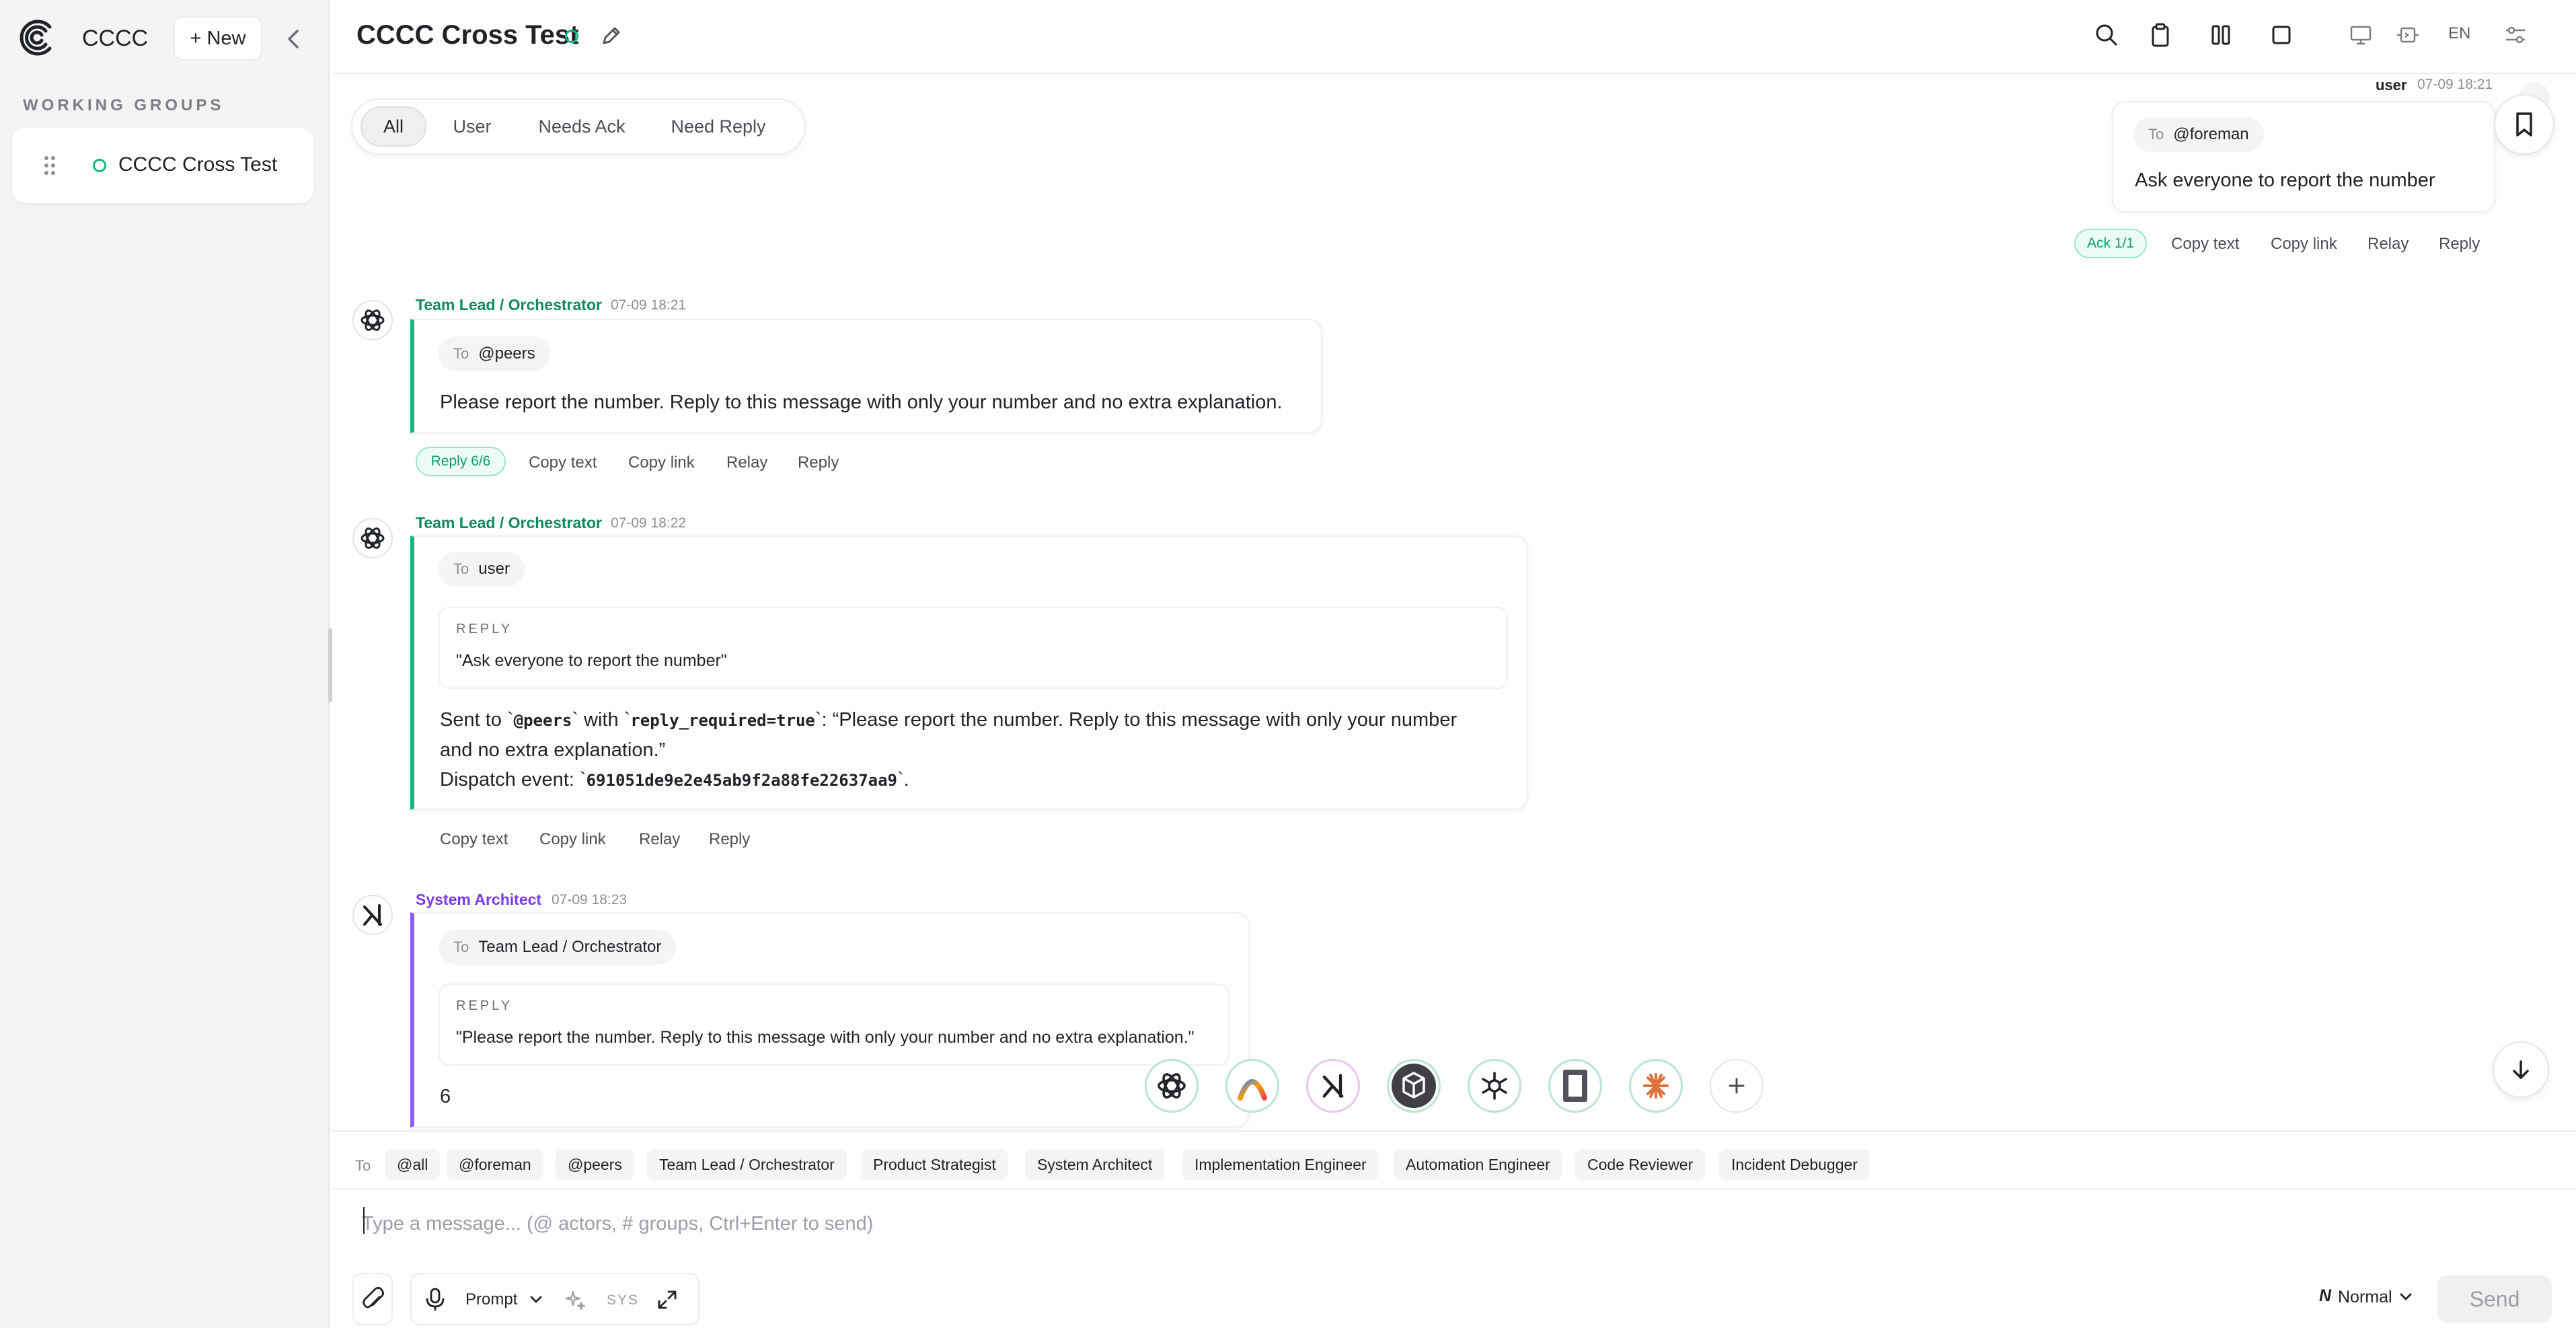 The height and width of the screenshot is (1328, 2576). Describe the element at coordinates (570, 947) in the screenshot. I see `recipient: Team Lead / Orchestrator` at that location.